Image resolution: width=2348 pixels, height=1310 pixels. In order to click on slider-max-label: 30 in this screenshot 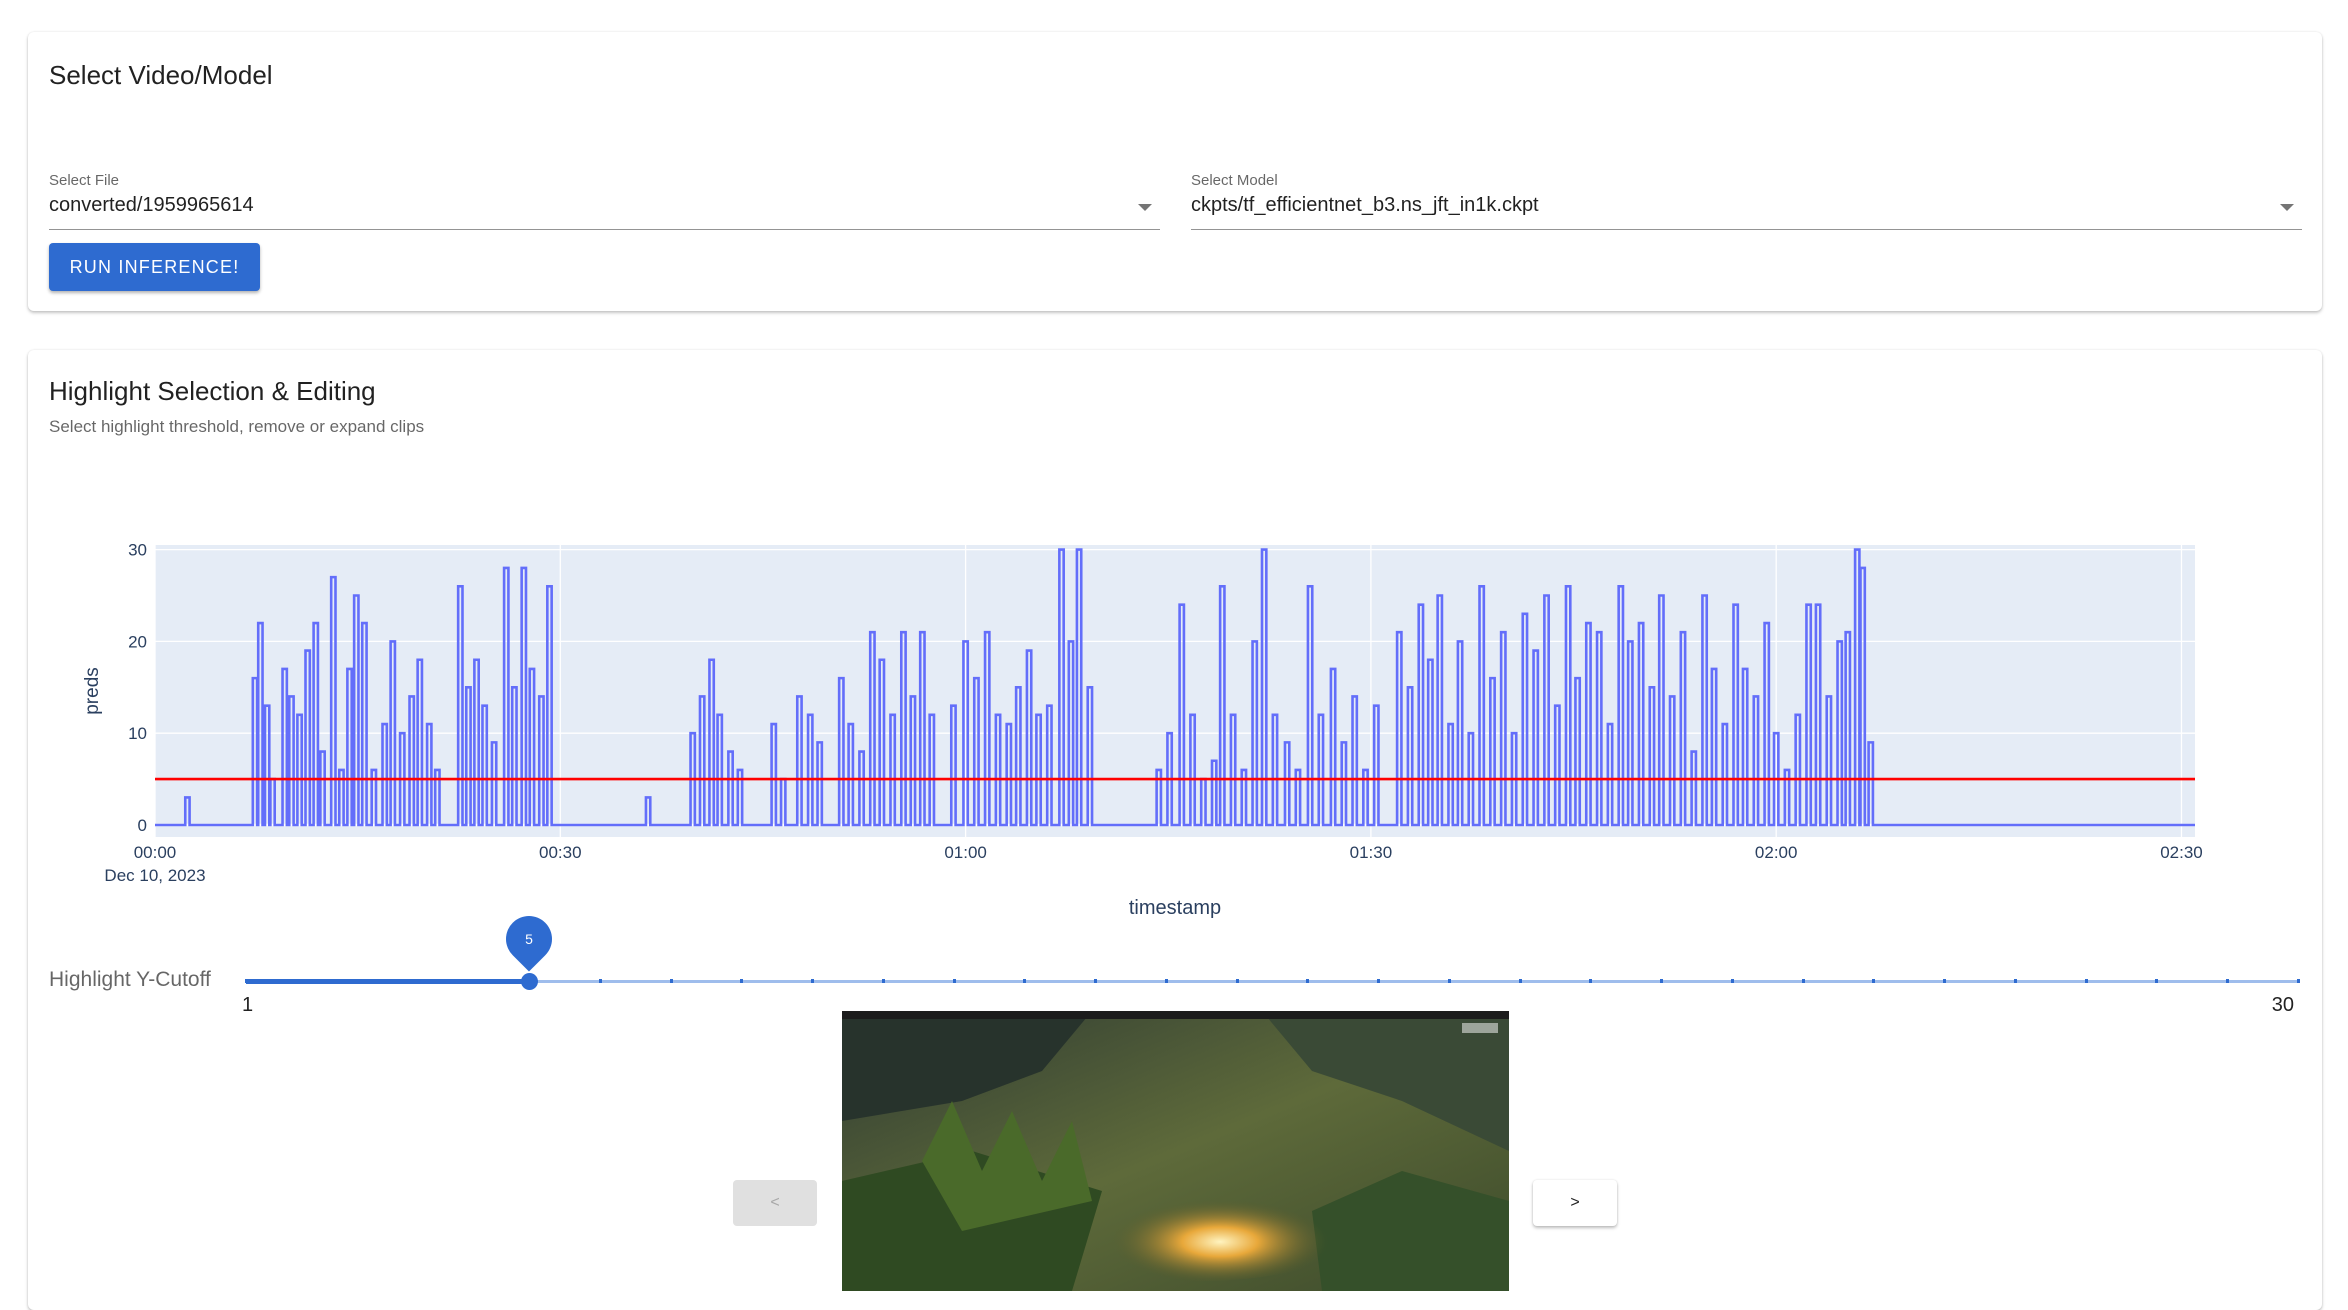, I will do `click(2282, 1005)`.